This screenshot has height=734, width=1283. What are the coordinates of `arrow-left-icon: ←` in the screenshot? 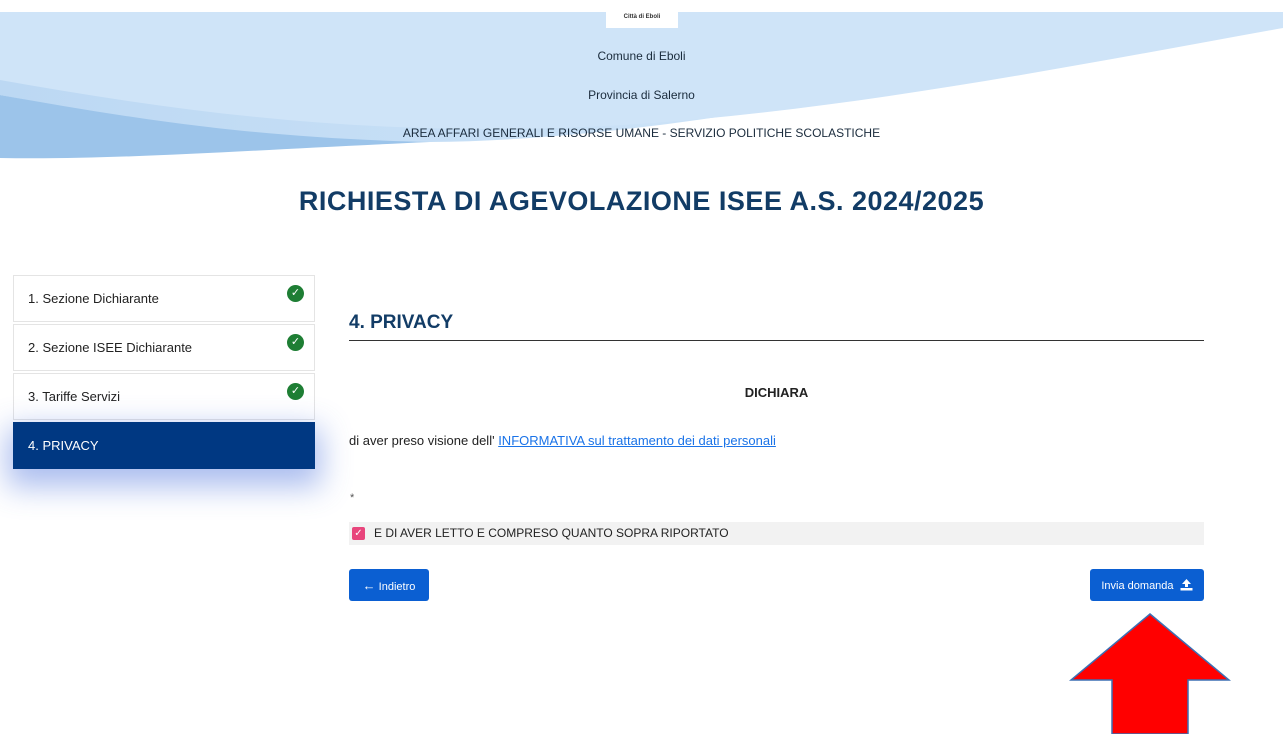 It's located at (369, 585).